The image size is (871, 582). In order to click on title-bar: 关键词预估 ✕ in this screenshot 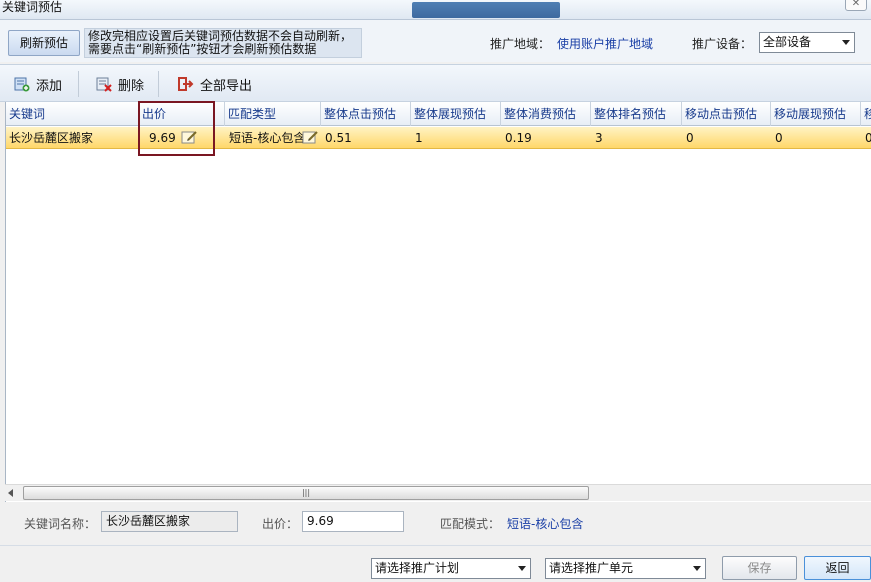, I will do `click(435, 10)`.